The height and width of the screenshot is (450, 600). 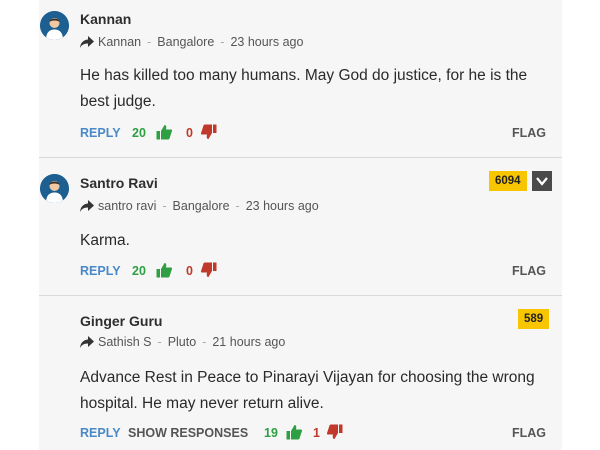 What do you see at coordinates (542, 181) in the screenshot?
I see `chevron-down-icon` at bounding box center [542, 181].